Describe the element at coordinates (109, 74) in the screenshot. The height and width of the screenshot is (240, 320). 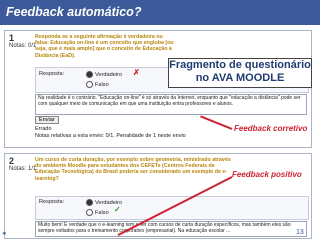
I see `question-1-option-true-label: Verdadeiro` at that location.